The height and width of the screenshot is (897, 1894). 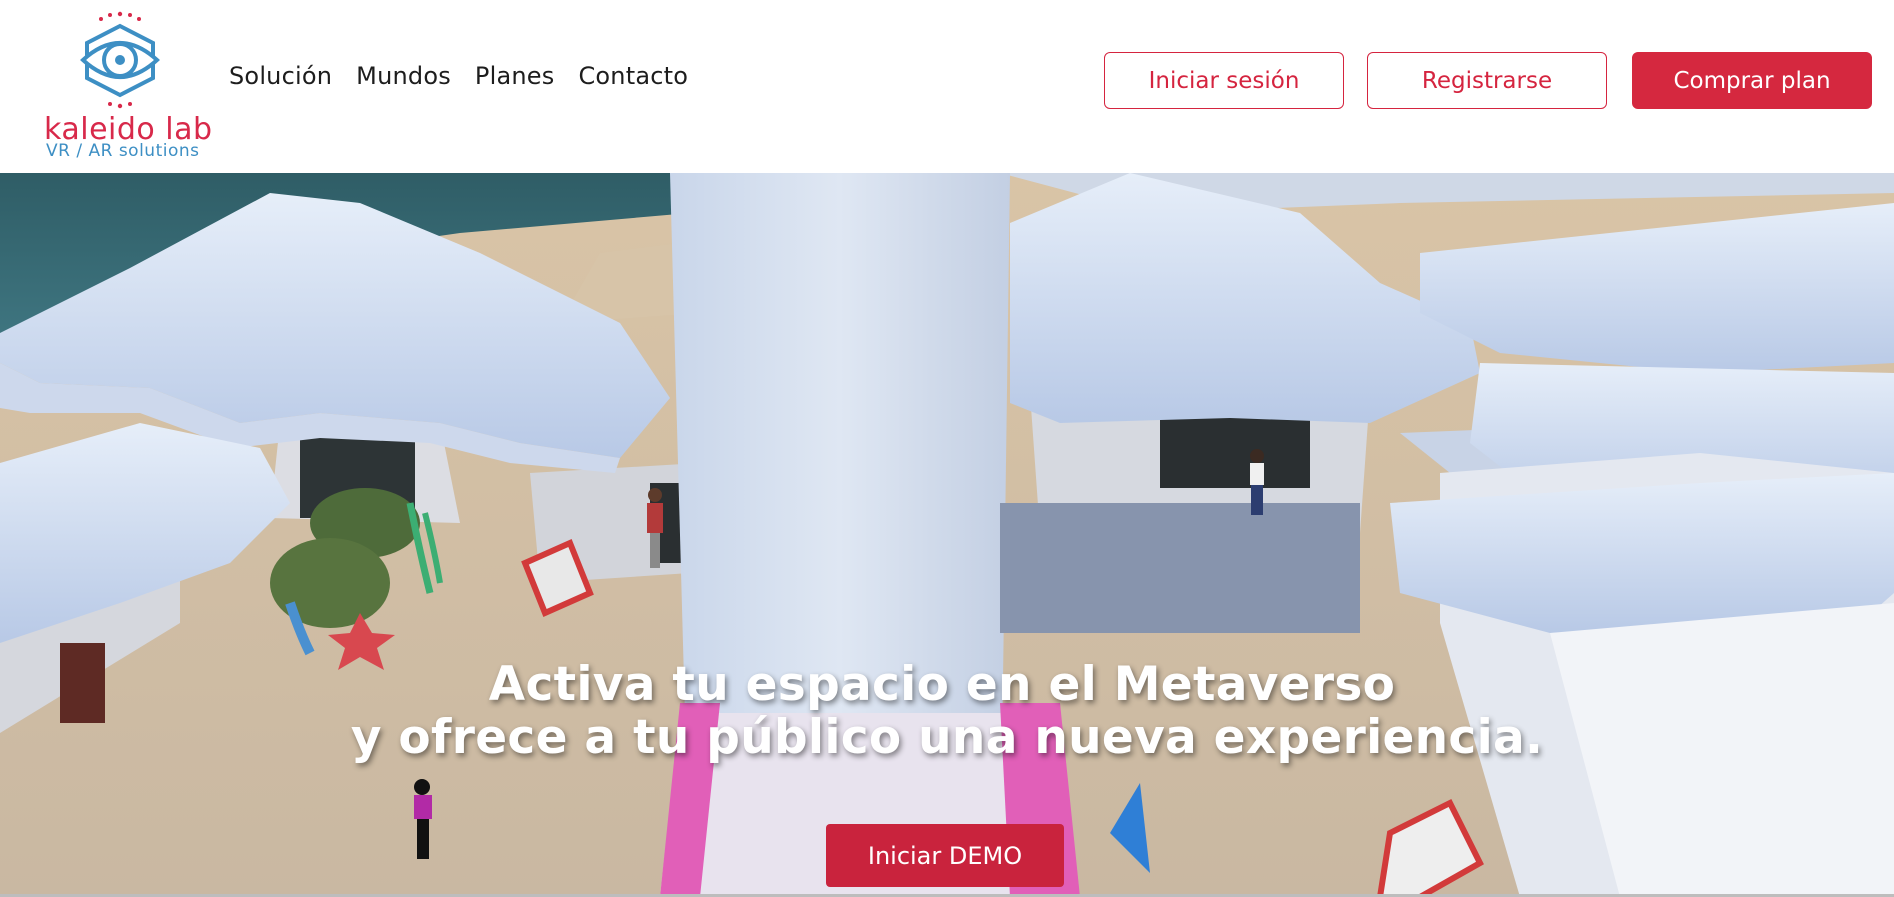 I want to click on nav-contacto: Contacto, so click(x=633, y=76).